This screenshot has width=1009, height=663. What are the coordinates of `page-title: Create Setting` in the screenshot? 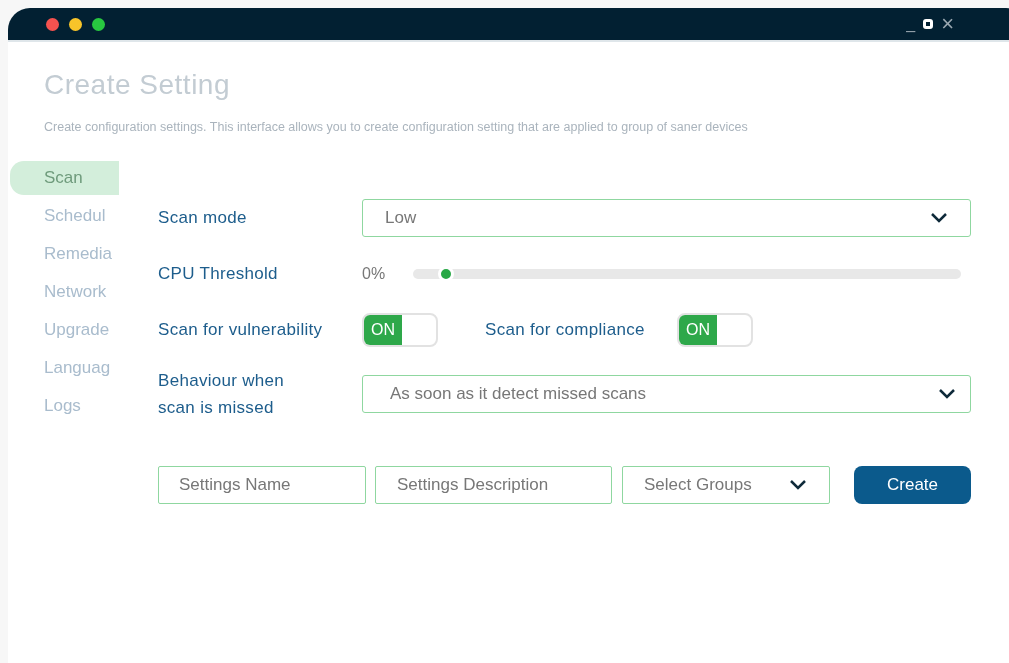 It's located at (137, 85).